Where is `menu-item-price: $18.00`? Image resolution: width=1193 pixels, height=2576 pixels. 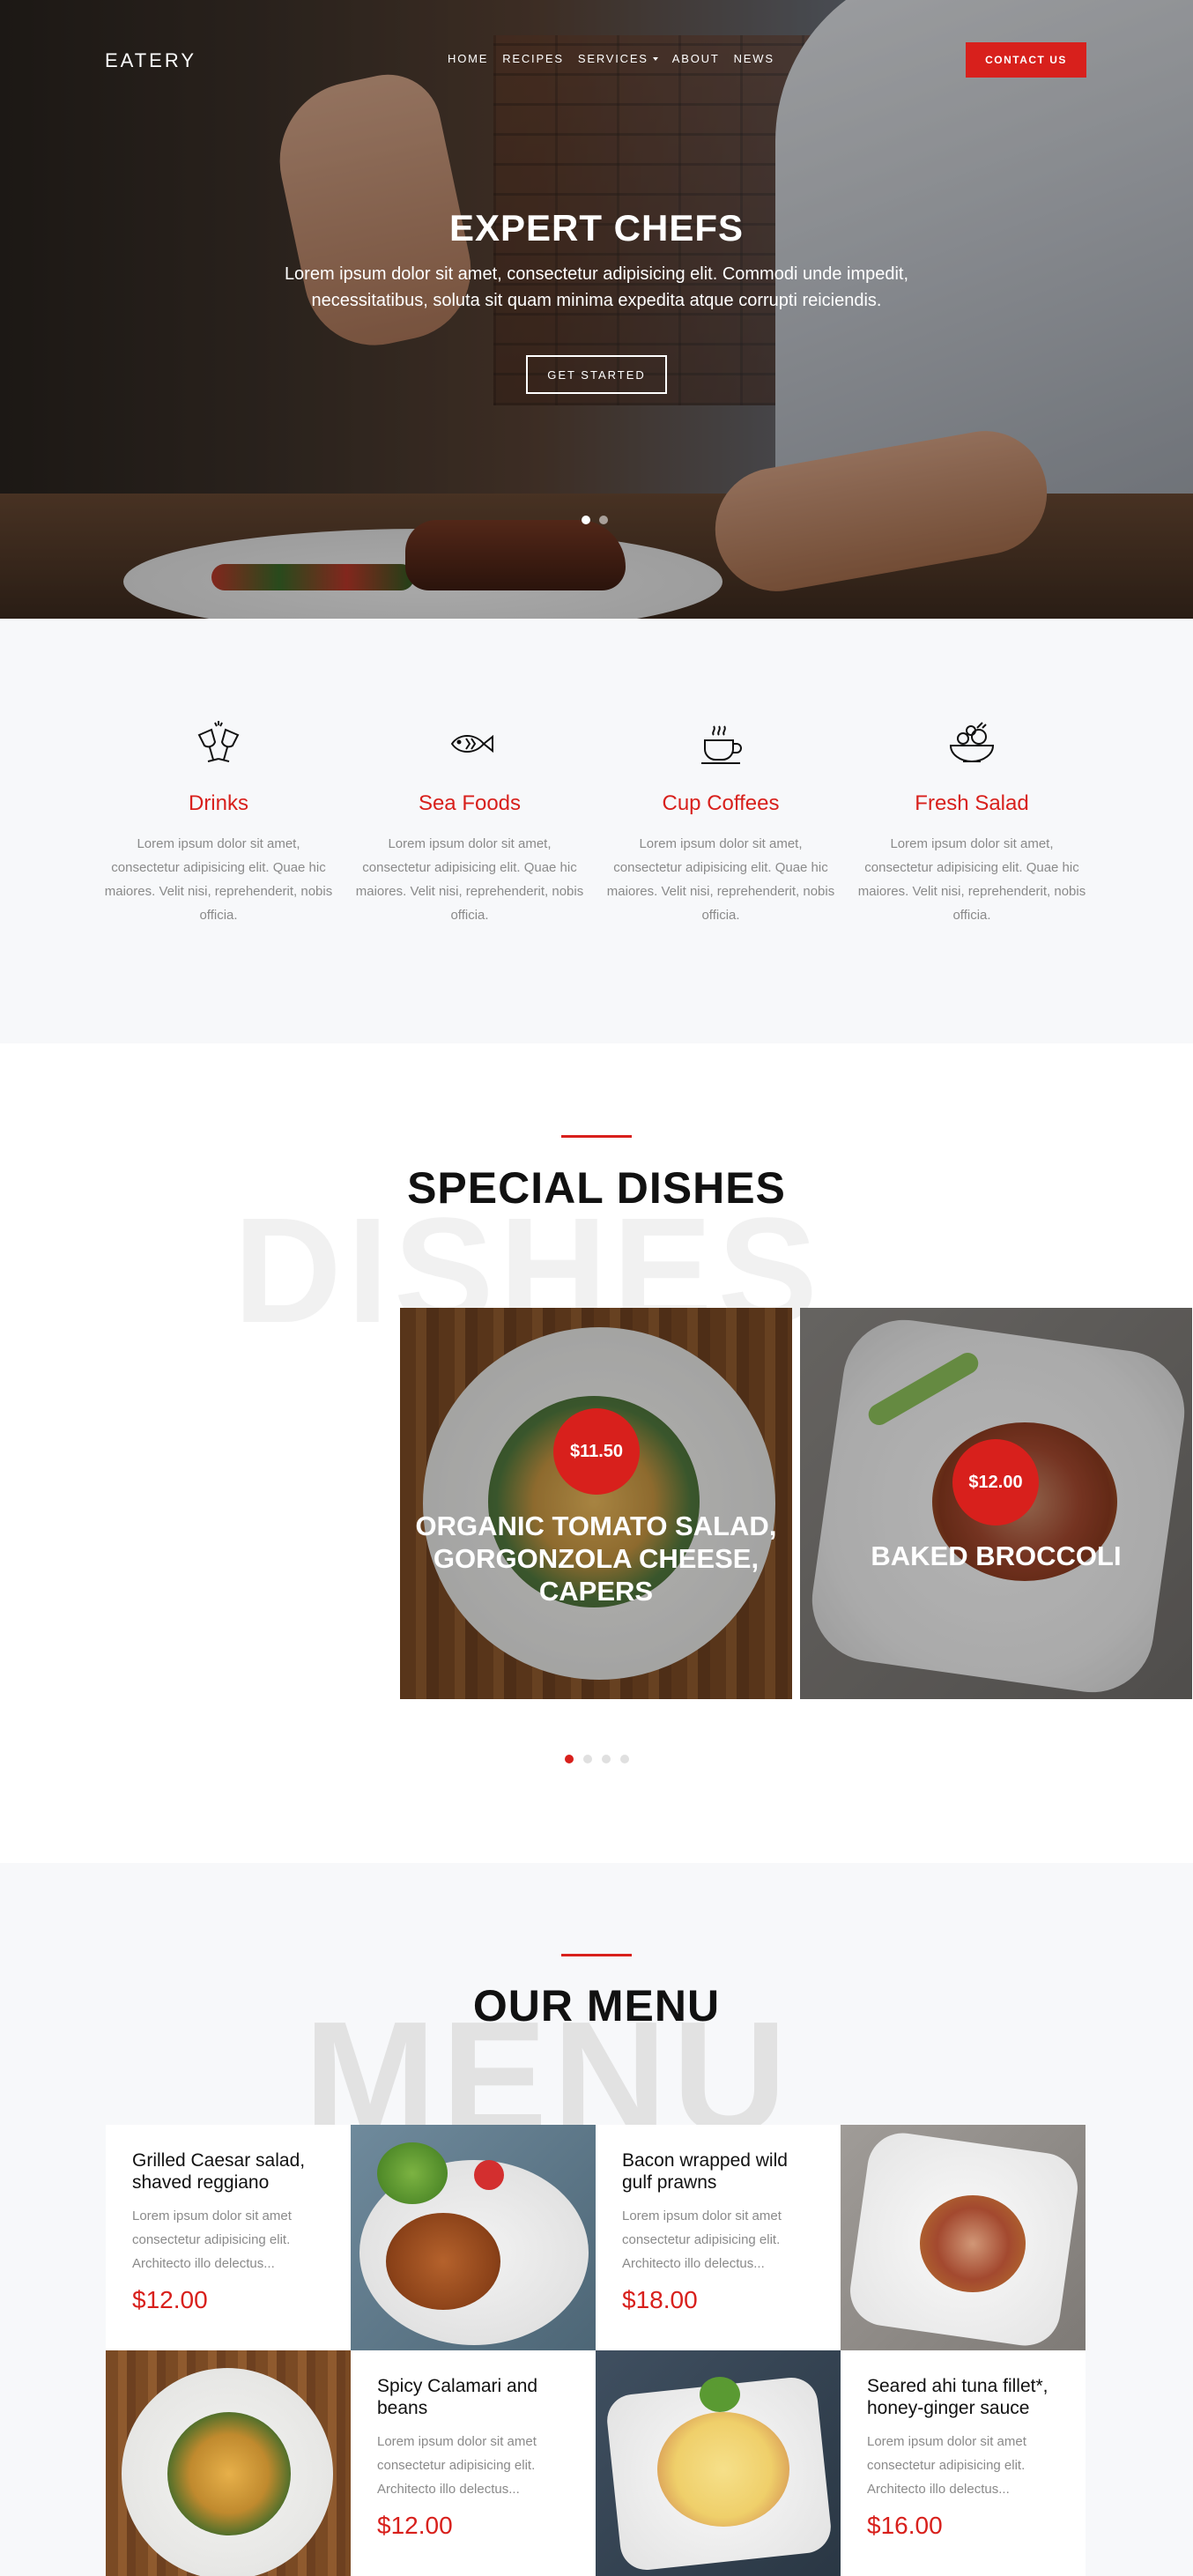 menu-item-price: $18.00 is located at coordinates (660, 2299).